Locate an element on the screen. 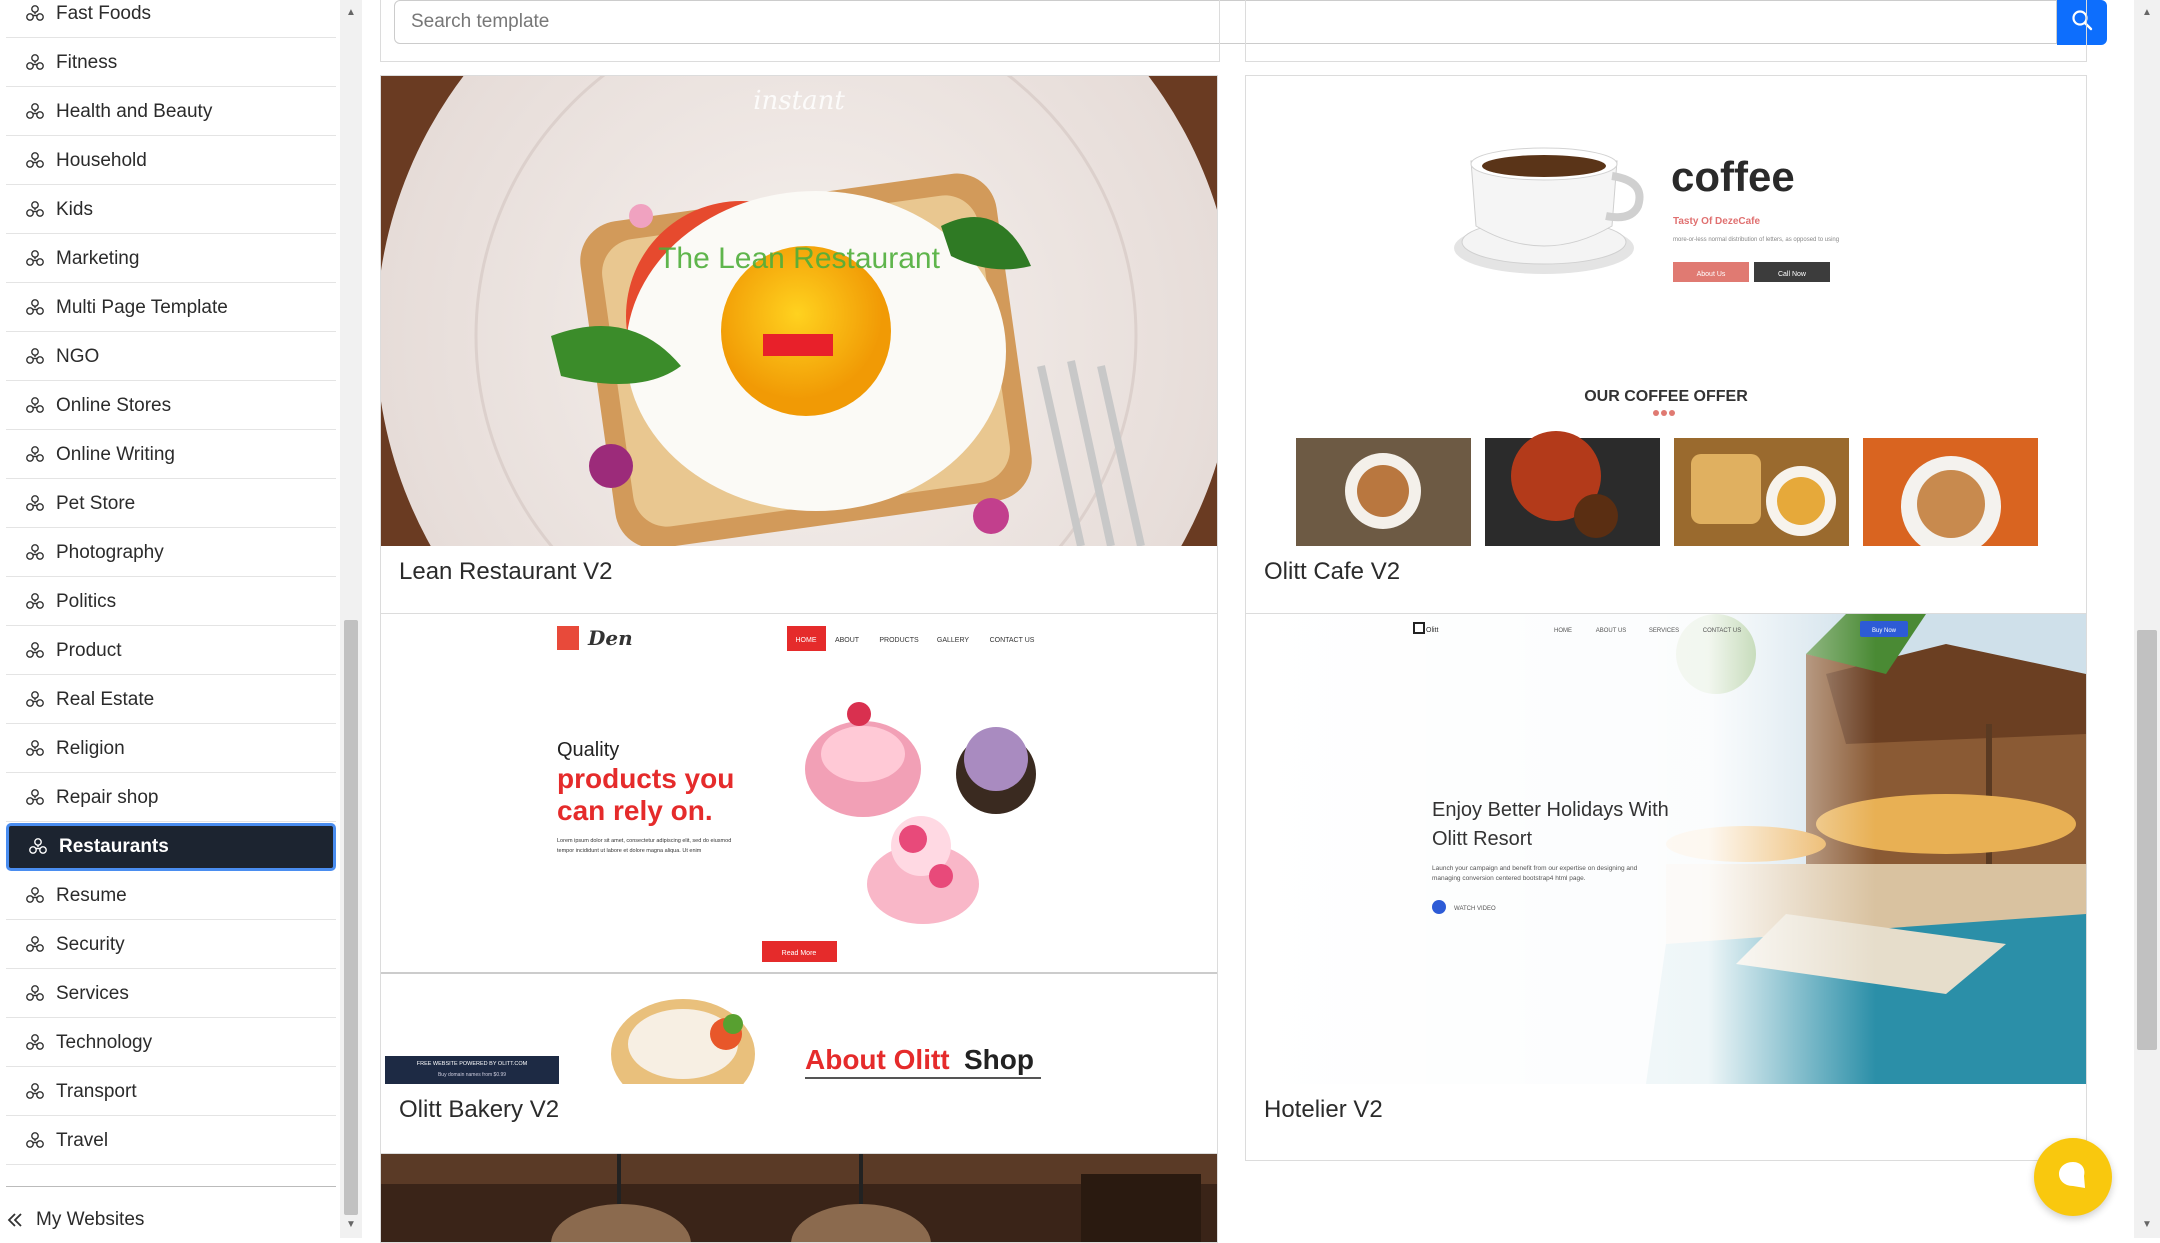 The width and height of the screenshot is (2160, 1243). sidebar-item-label: Security is located at coordinates (90, 944).